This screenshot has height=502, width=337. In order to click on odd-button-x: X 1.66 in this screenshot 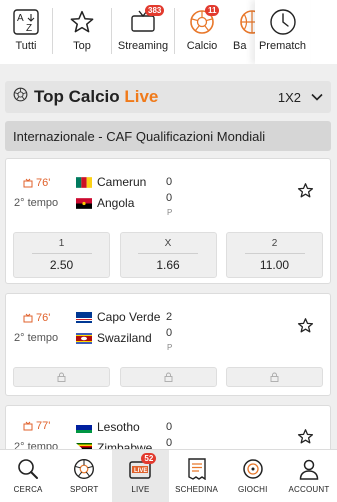, I will do `click(168, 255)`.